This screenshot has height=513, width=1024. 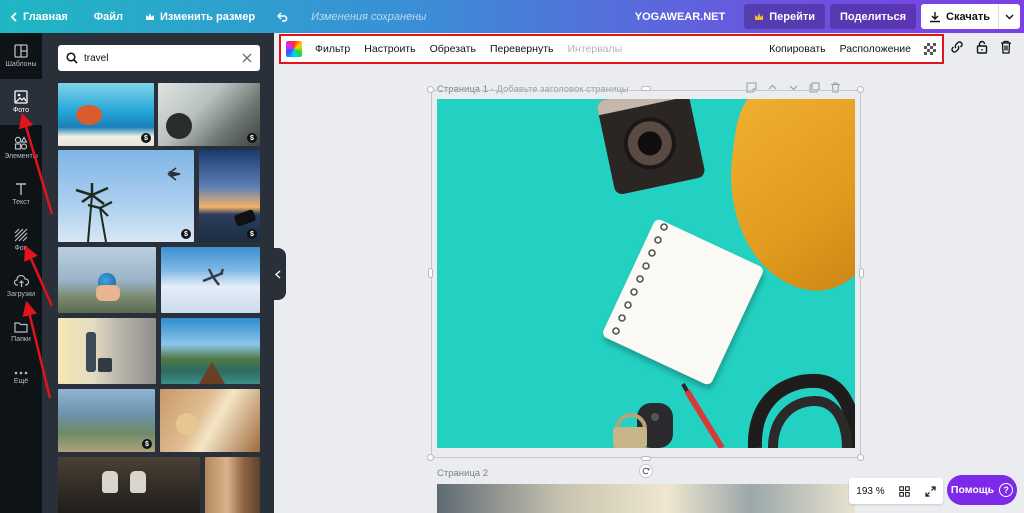 What do you see at coordinates (968, 16) in the screenshot?
I see `download-label: Скачать` at bounding box center [968, 16].